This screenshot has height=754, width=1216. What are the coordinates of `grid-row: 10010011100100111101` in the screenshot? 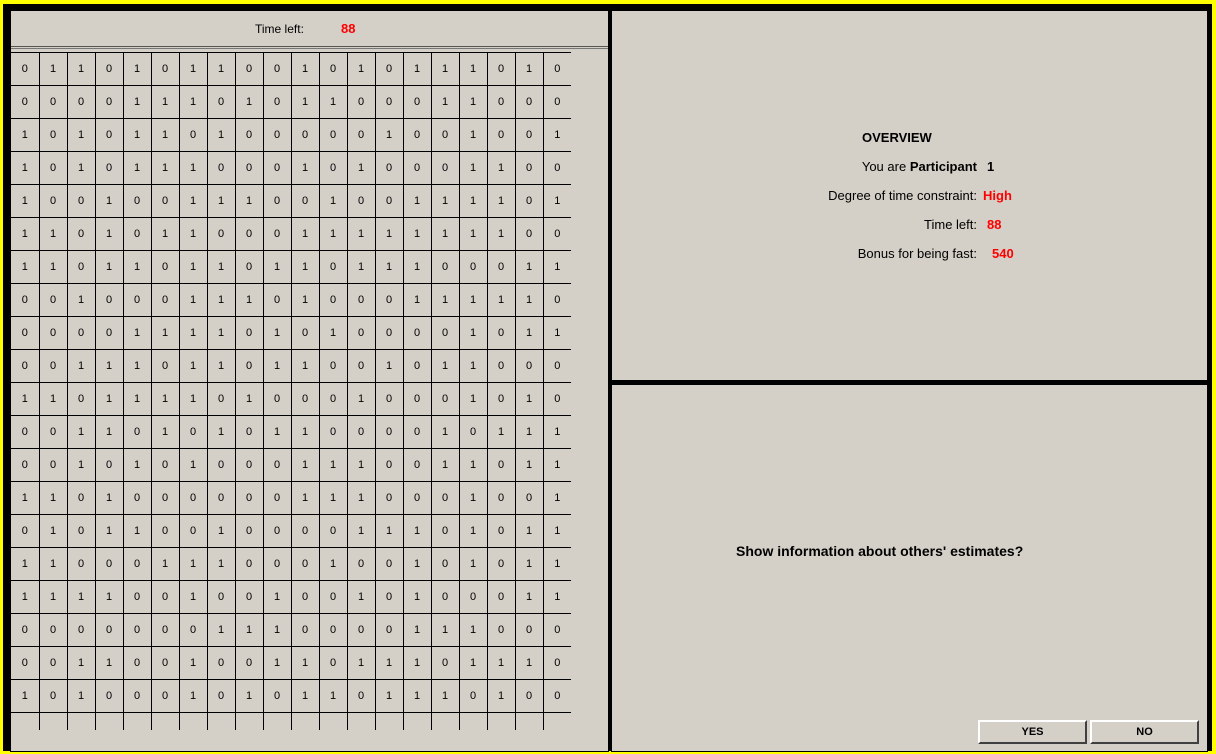 It's located at (291, 201).